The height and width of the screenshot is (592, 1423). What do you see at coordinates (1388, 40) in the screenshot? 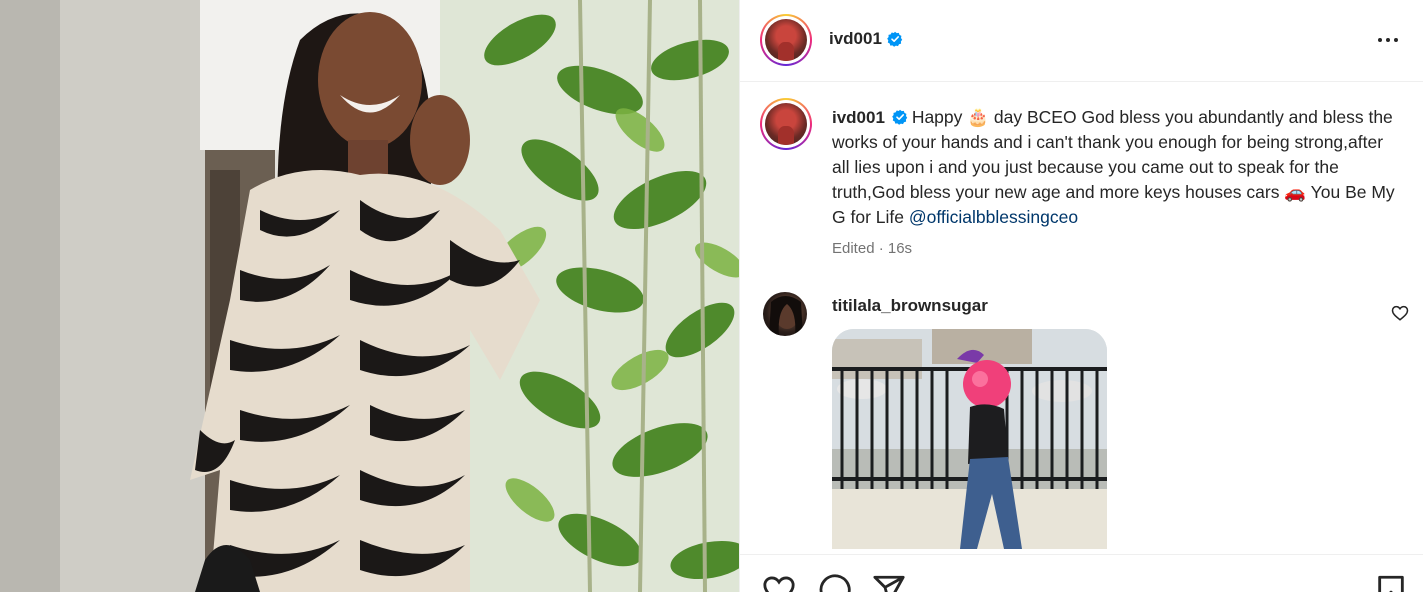
I see `more-options-icon` at bounding box center [1388, 40].